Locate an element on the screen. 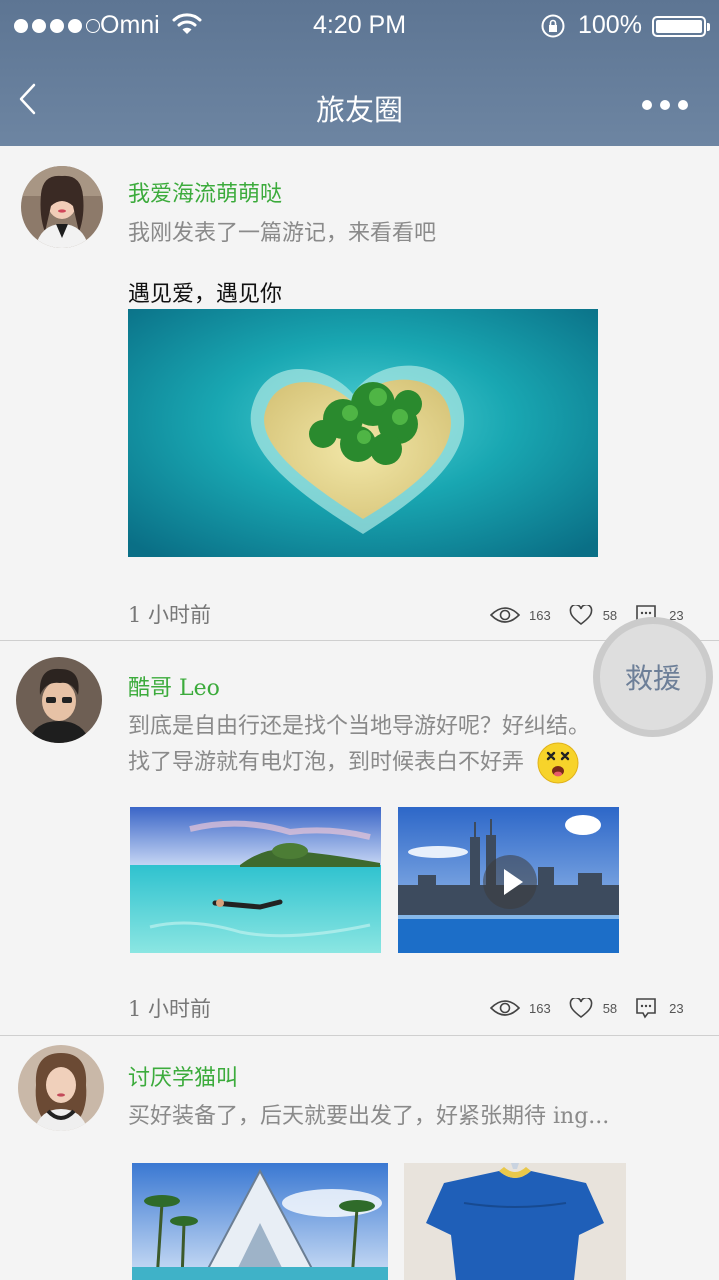 This screenshot has height=1280, width=719. post-text-line-2-content: 找了导游就有电灯泡，到时候表白不好弄 is located at coordinates (326, 762).